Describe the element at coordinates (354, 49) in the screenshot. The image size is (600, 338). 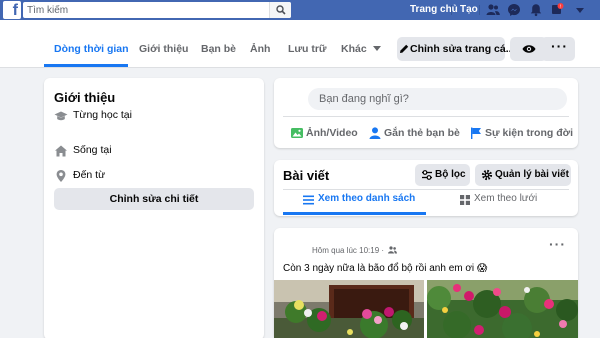
I see `tab-more-label: Khác` at that location.